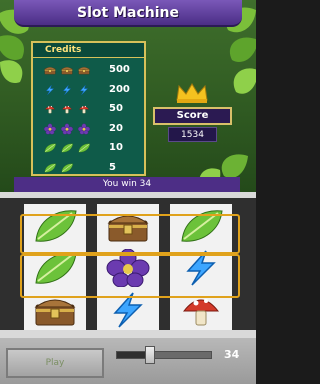 The image size is (320, 384). I want to click on payline-top, so click(130, 234).